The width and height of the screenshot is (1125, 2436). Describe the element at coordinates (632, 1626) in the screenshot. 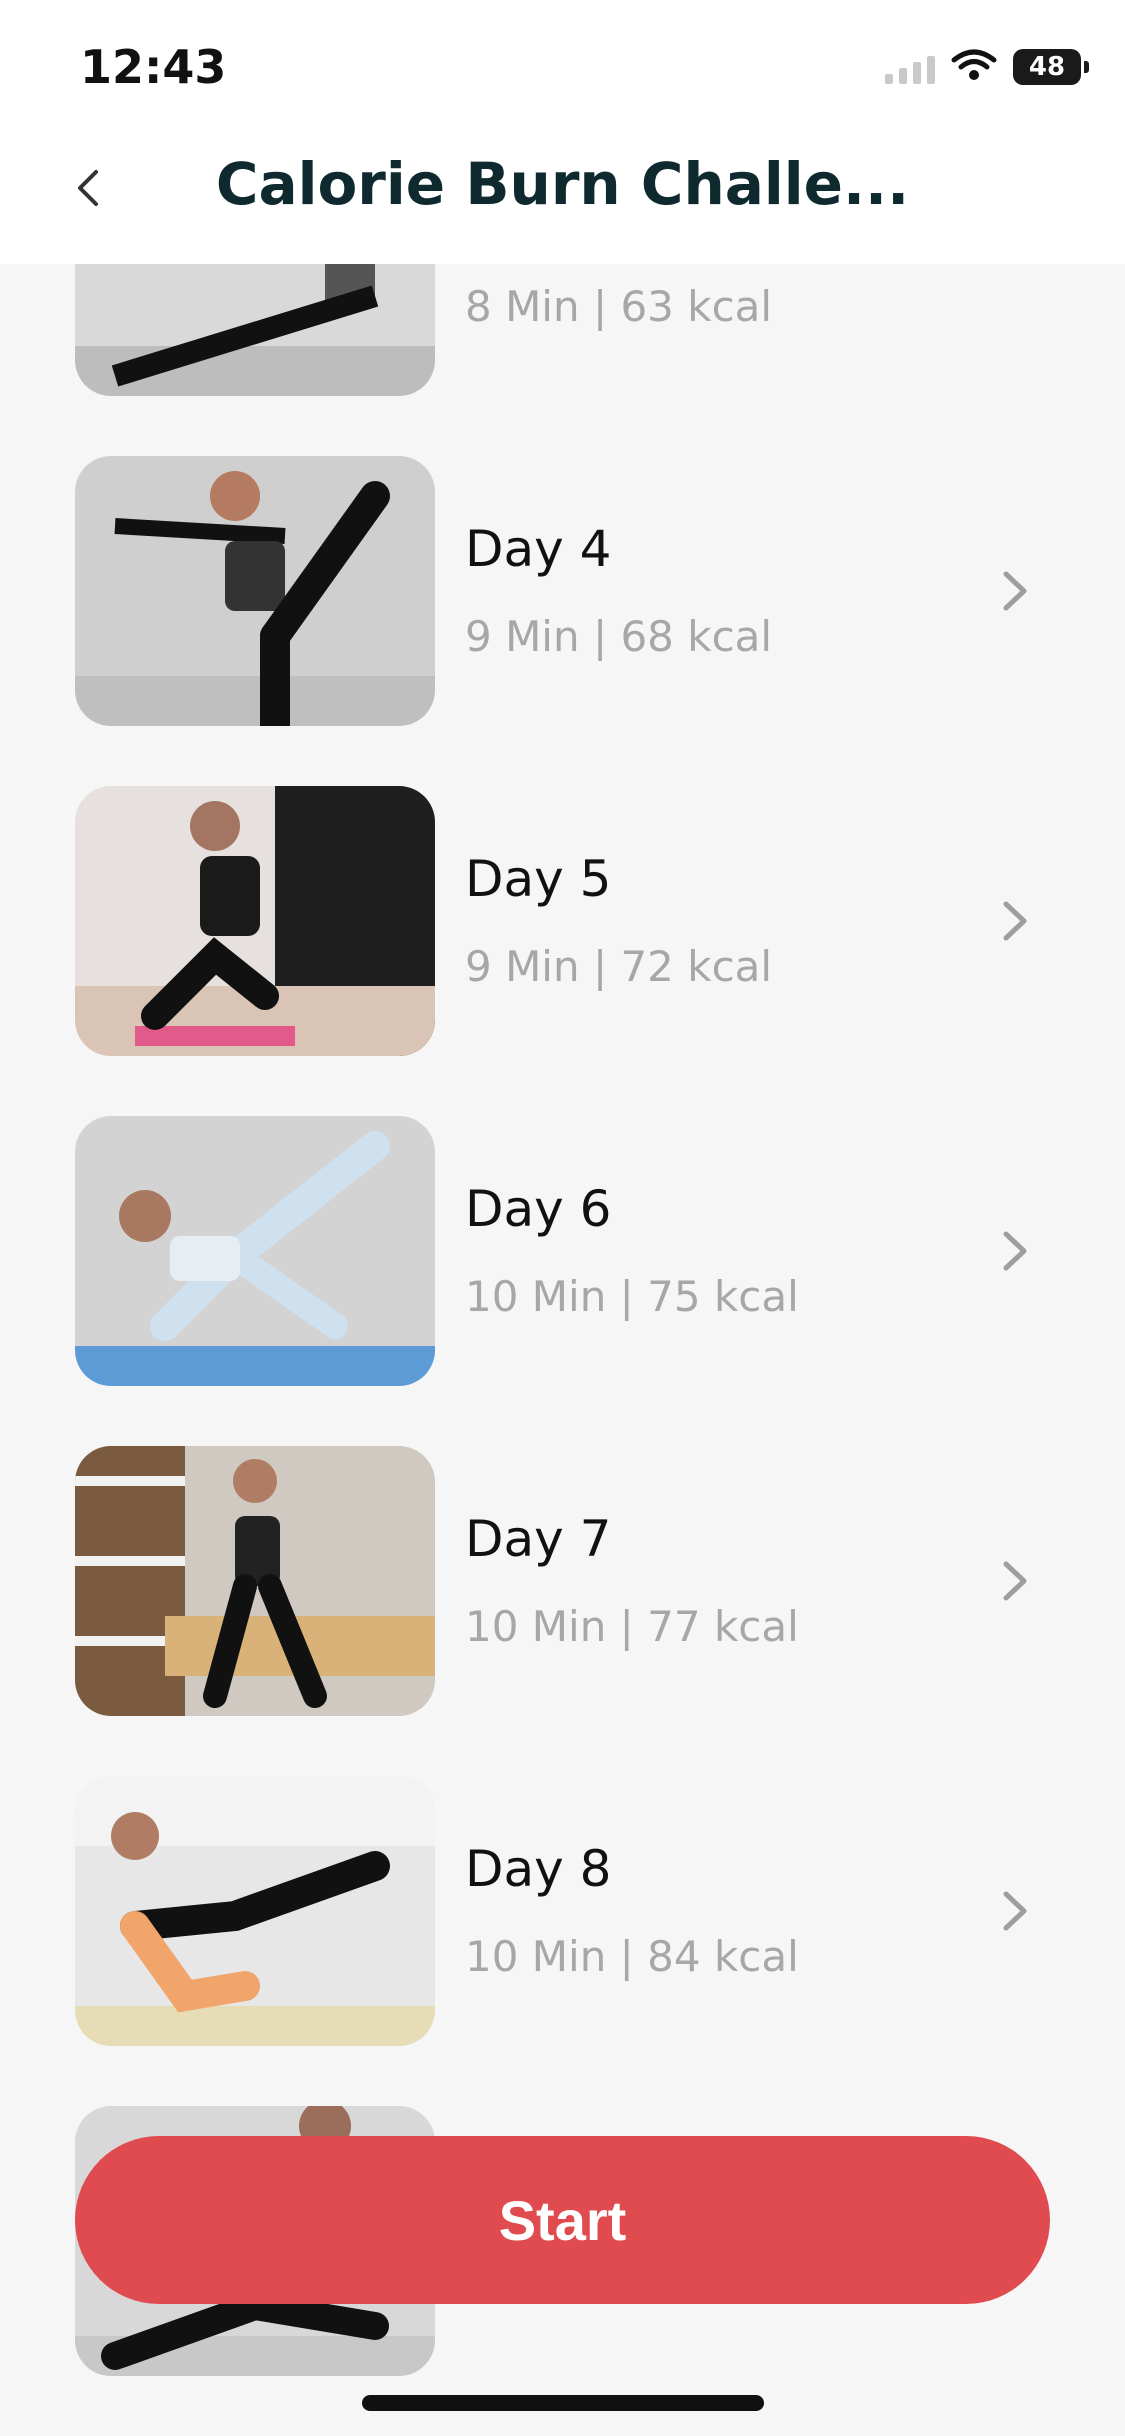

I see `duration-calories: 10 Min | 77 kcal` at that location.